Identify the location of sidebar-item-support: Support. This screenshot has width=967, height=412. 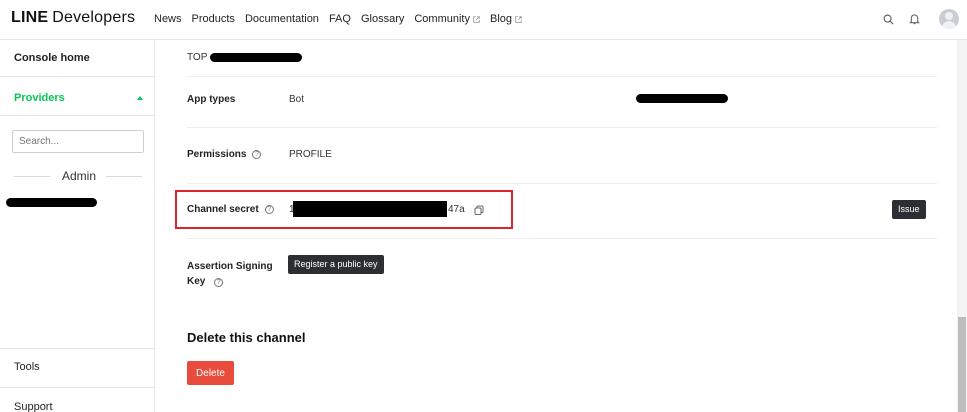
(33, 406).